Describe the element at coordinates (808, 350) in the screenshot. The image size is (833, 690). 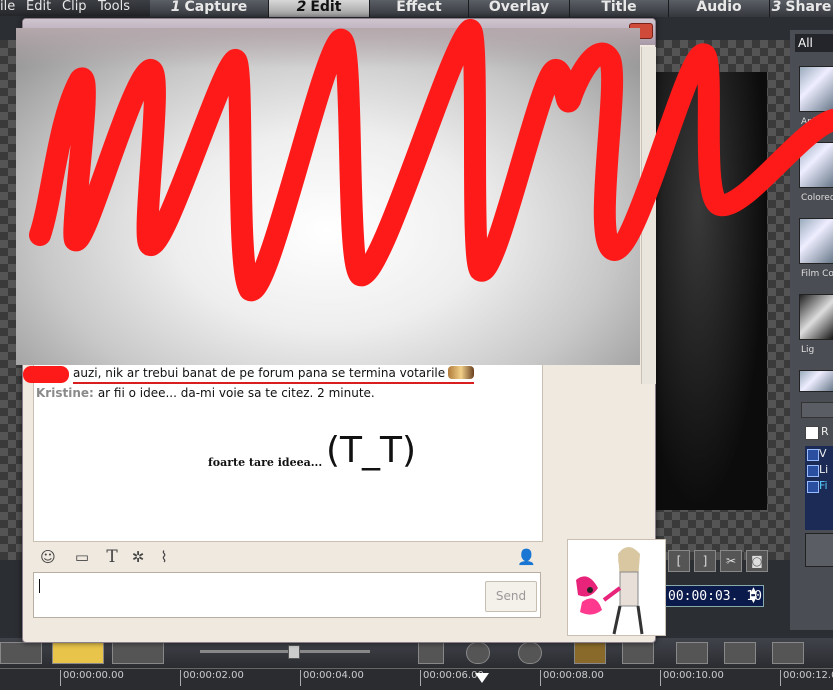
I see `library-item-label: Lig` at that location.